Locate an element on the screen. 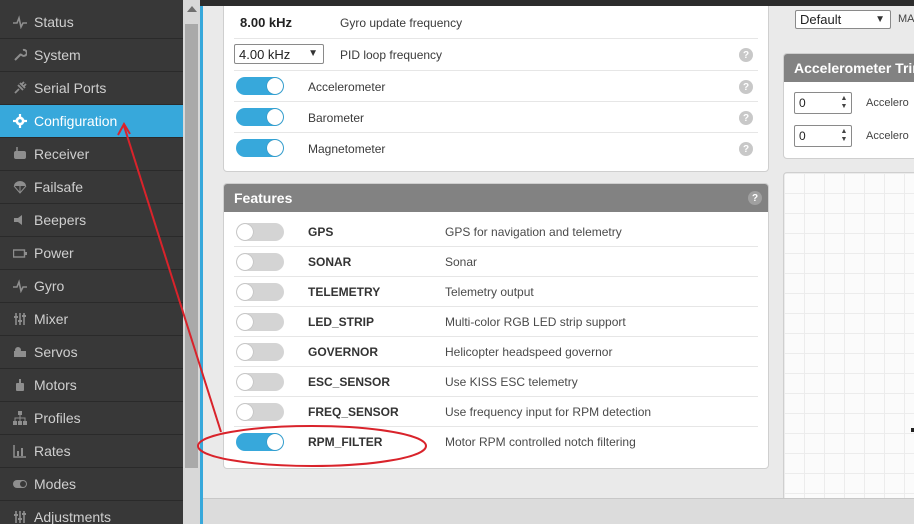 The height and width of the screenshot is (524, 914). accelerometer-trim-header: Accelerometer Trim is located at coordinates (849, 68).